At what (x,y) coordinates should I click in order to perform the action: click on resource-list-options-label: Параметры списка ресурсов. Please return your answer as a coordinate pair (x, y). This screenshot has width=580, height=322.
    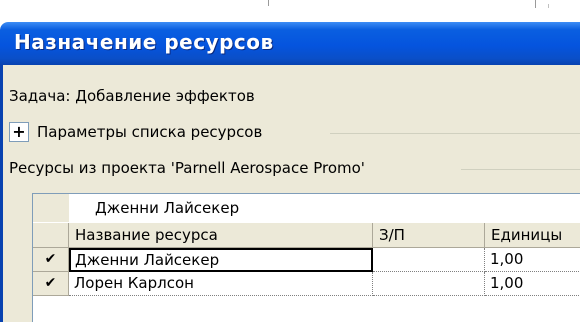
    Looking at the image, I should click on (149, 132).